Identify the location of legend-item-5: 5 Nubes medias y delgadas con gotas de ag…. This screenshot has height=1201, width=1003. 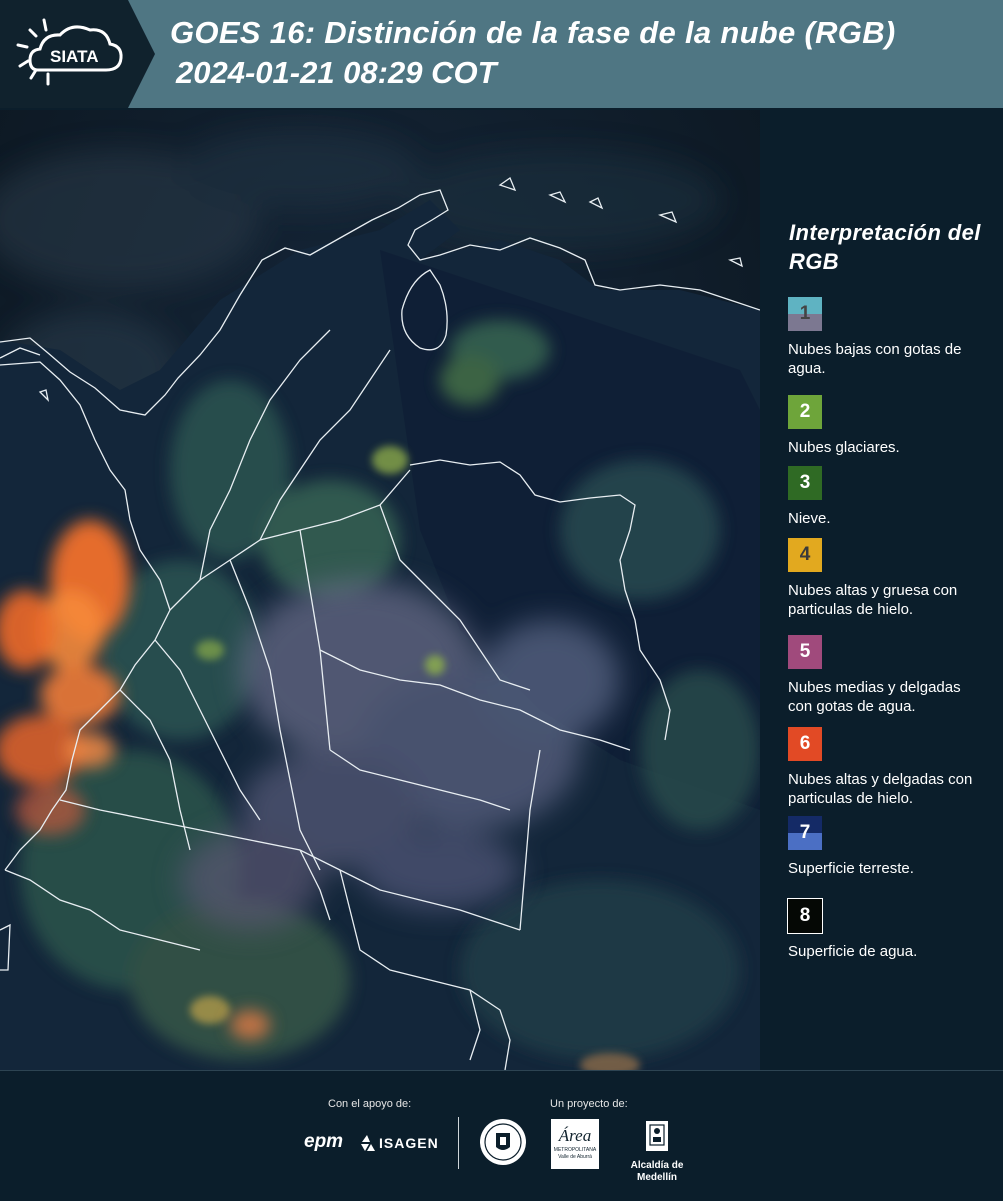
(888, 675).